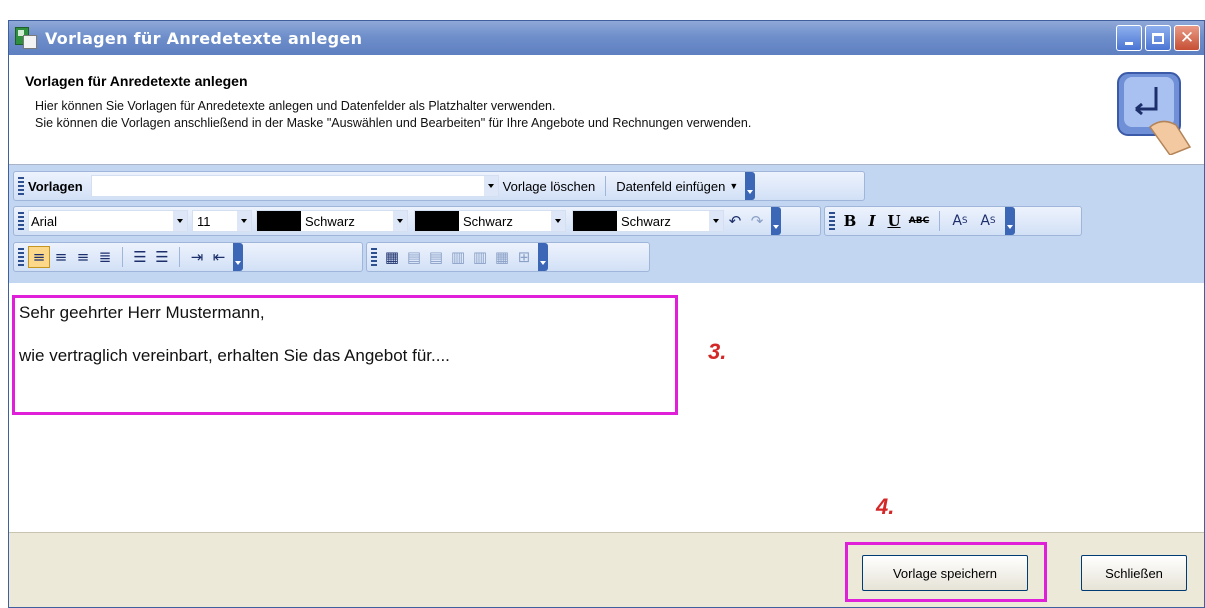  What do you see at coordinates (894, 221) in the screenshot?
I see `underline-icon: U` at bounding box center [894, 221].